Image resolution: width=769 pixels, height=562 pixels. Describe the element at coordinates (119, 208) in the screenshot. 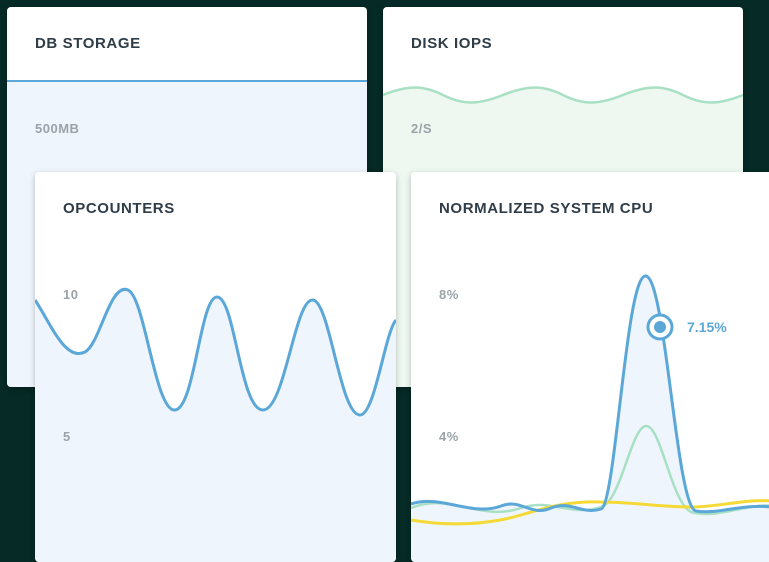

I see `opcounters-title: OPCOUNTERS` at that location.